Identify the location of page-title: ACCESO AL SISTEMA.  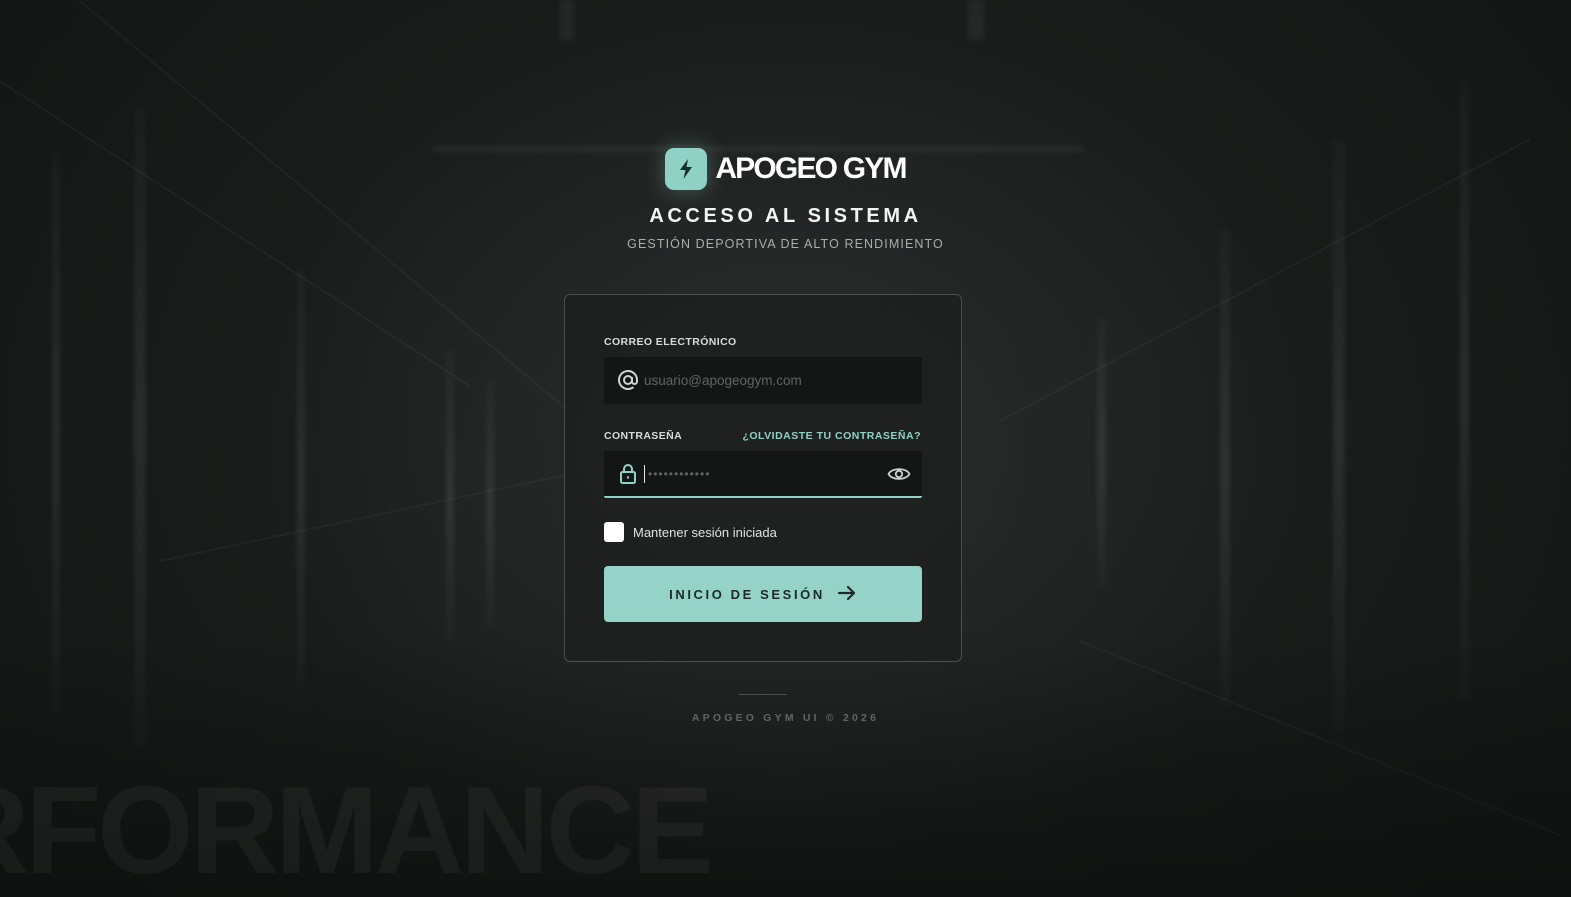
(785, 216).